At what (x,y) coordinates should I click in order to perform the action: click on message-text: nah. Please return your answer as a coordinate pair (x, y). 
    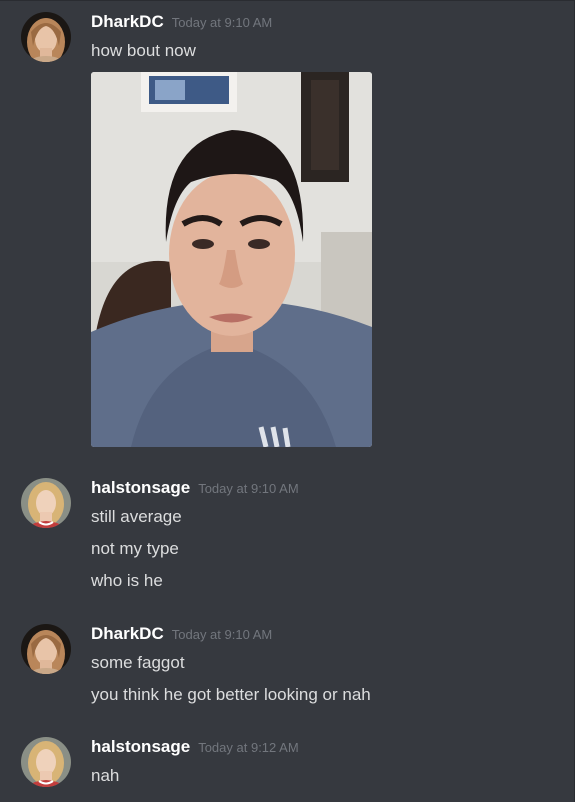
    Looking at the image, I should click on (105, 775).